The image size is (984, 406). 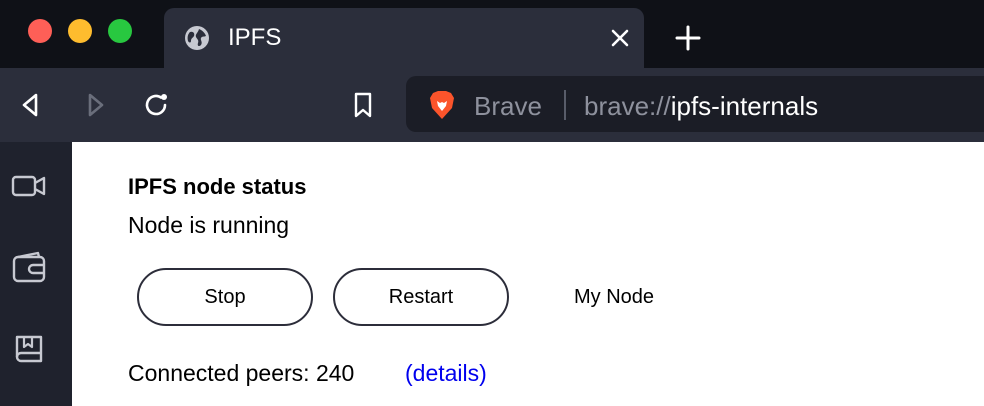 I want to click on page-title: IPFS node status, so click(x=217, y=186).